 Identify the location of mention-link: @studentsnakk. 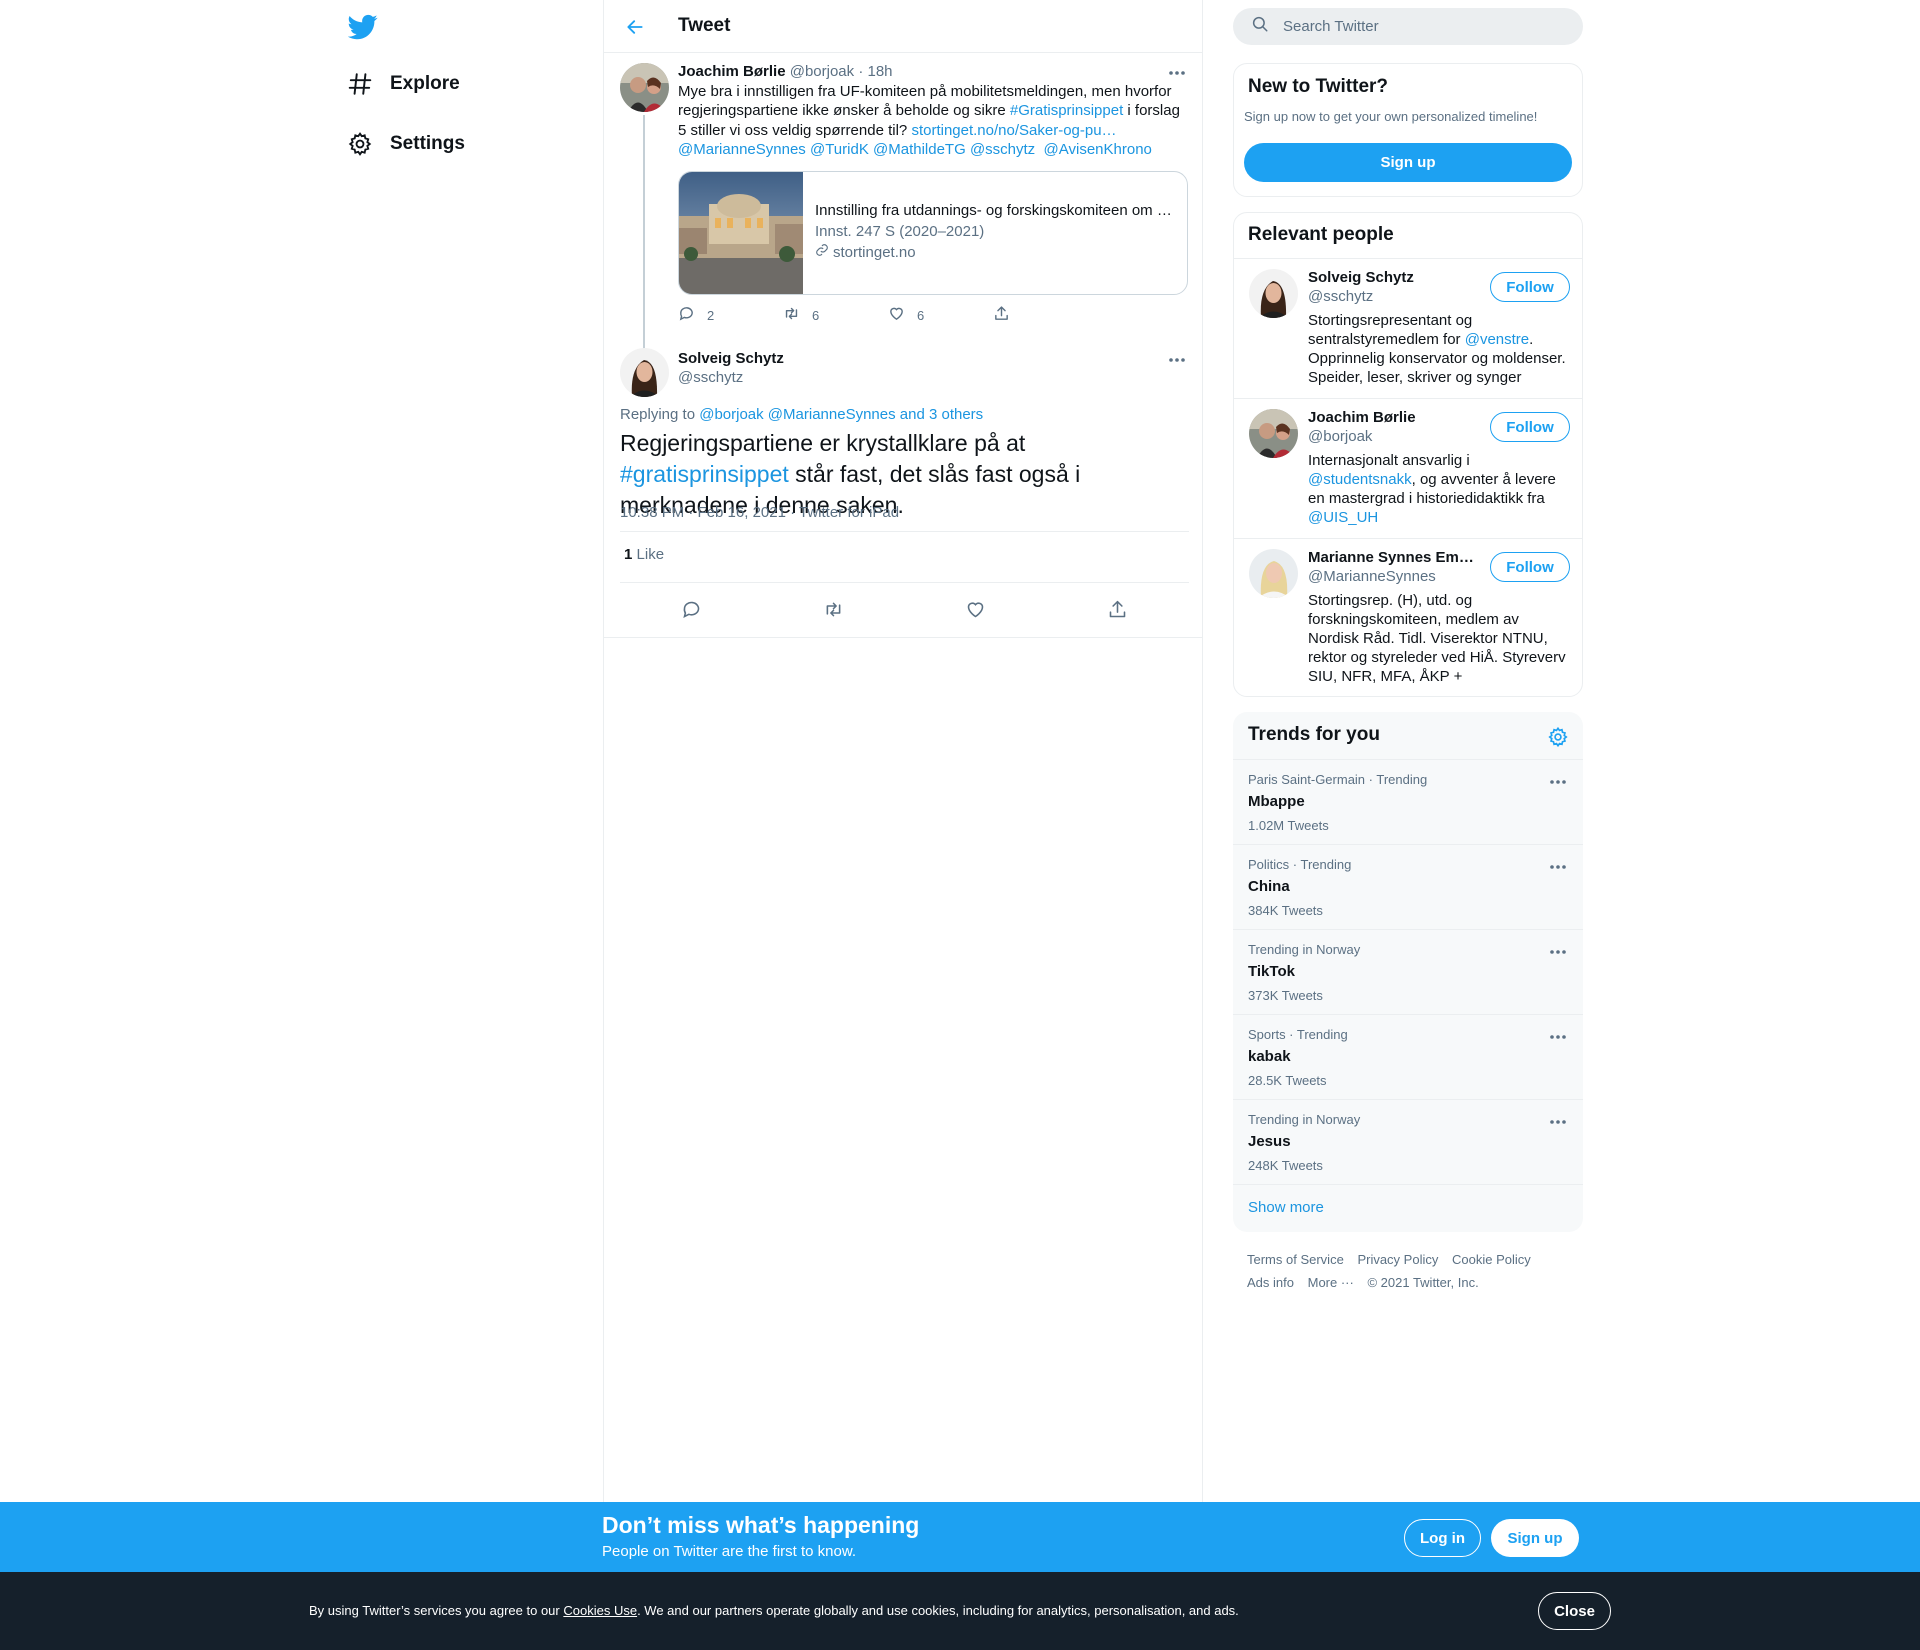
(1360, 479).